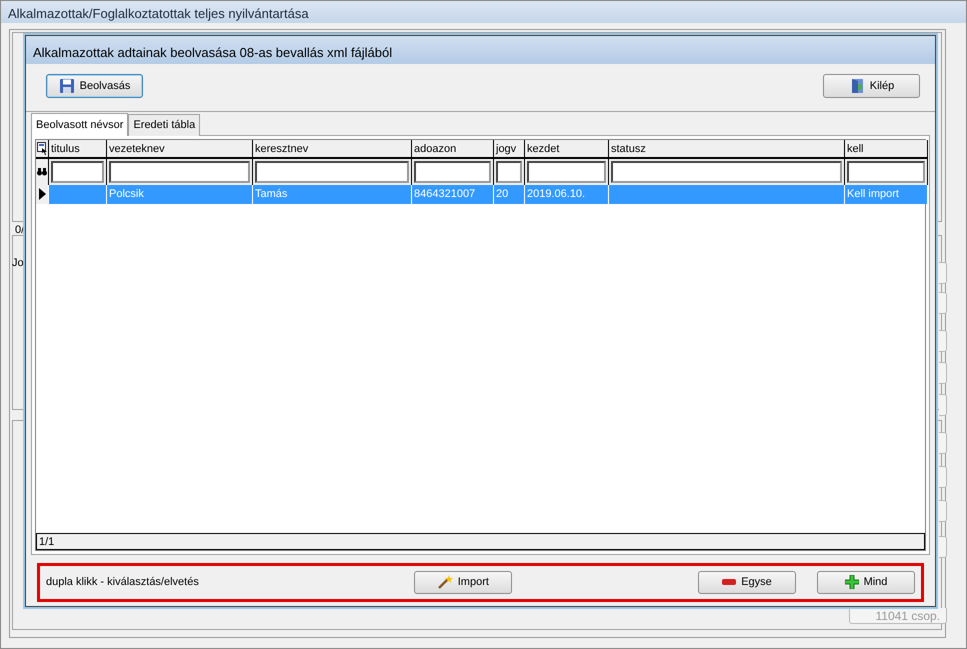  I want to click on button: Mind, so click(866, 582).